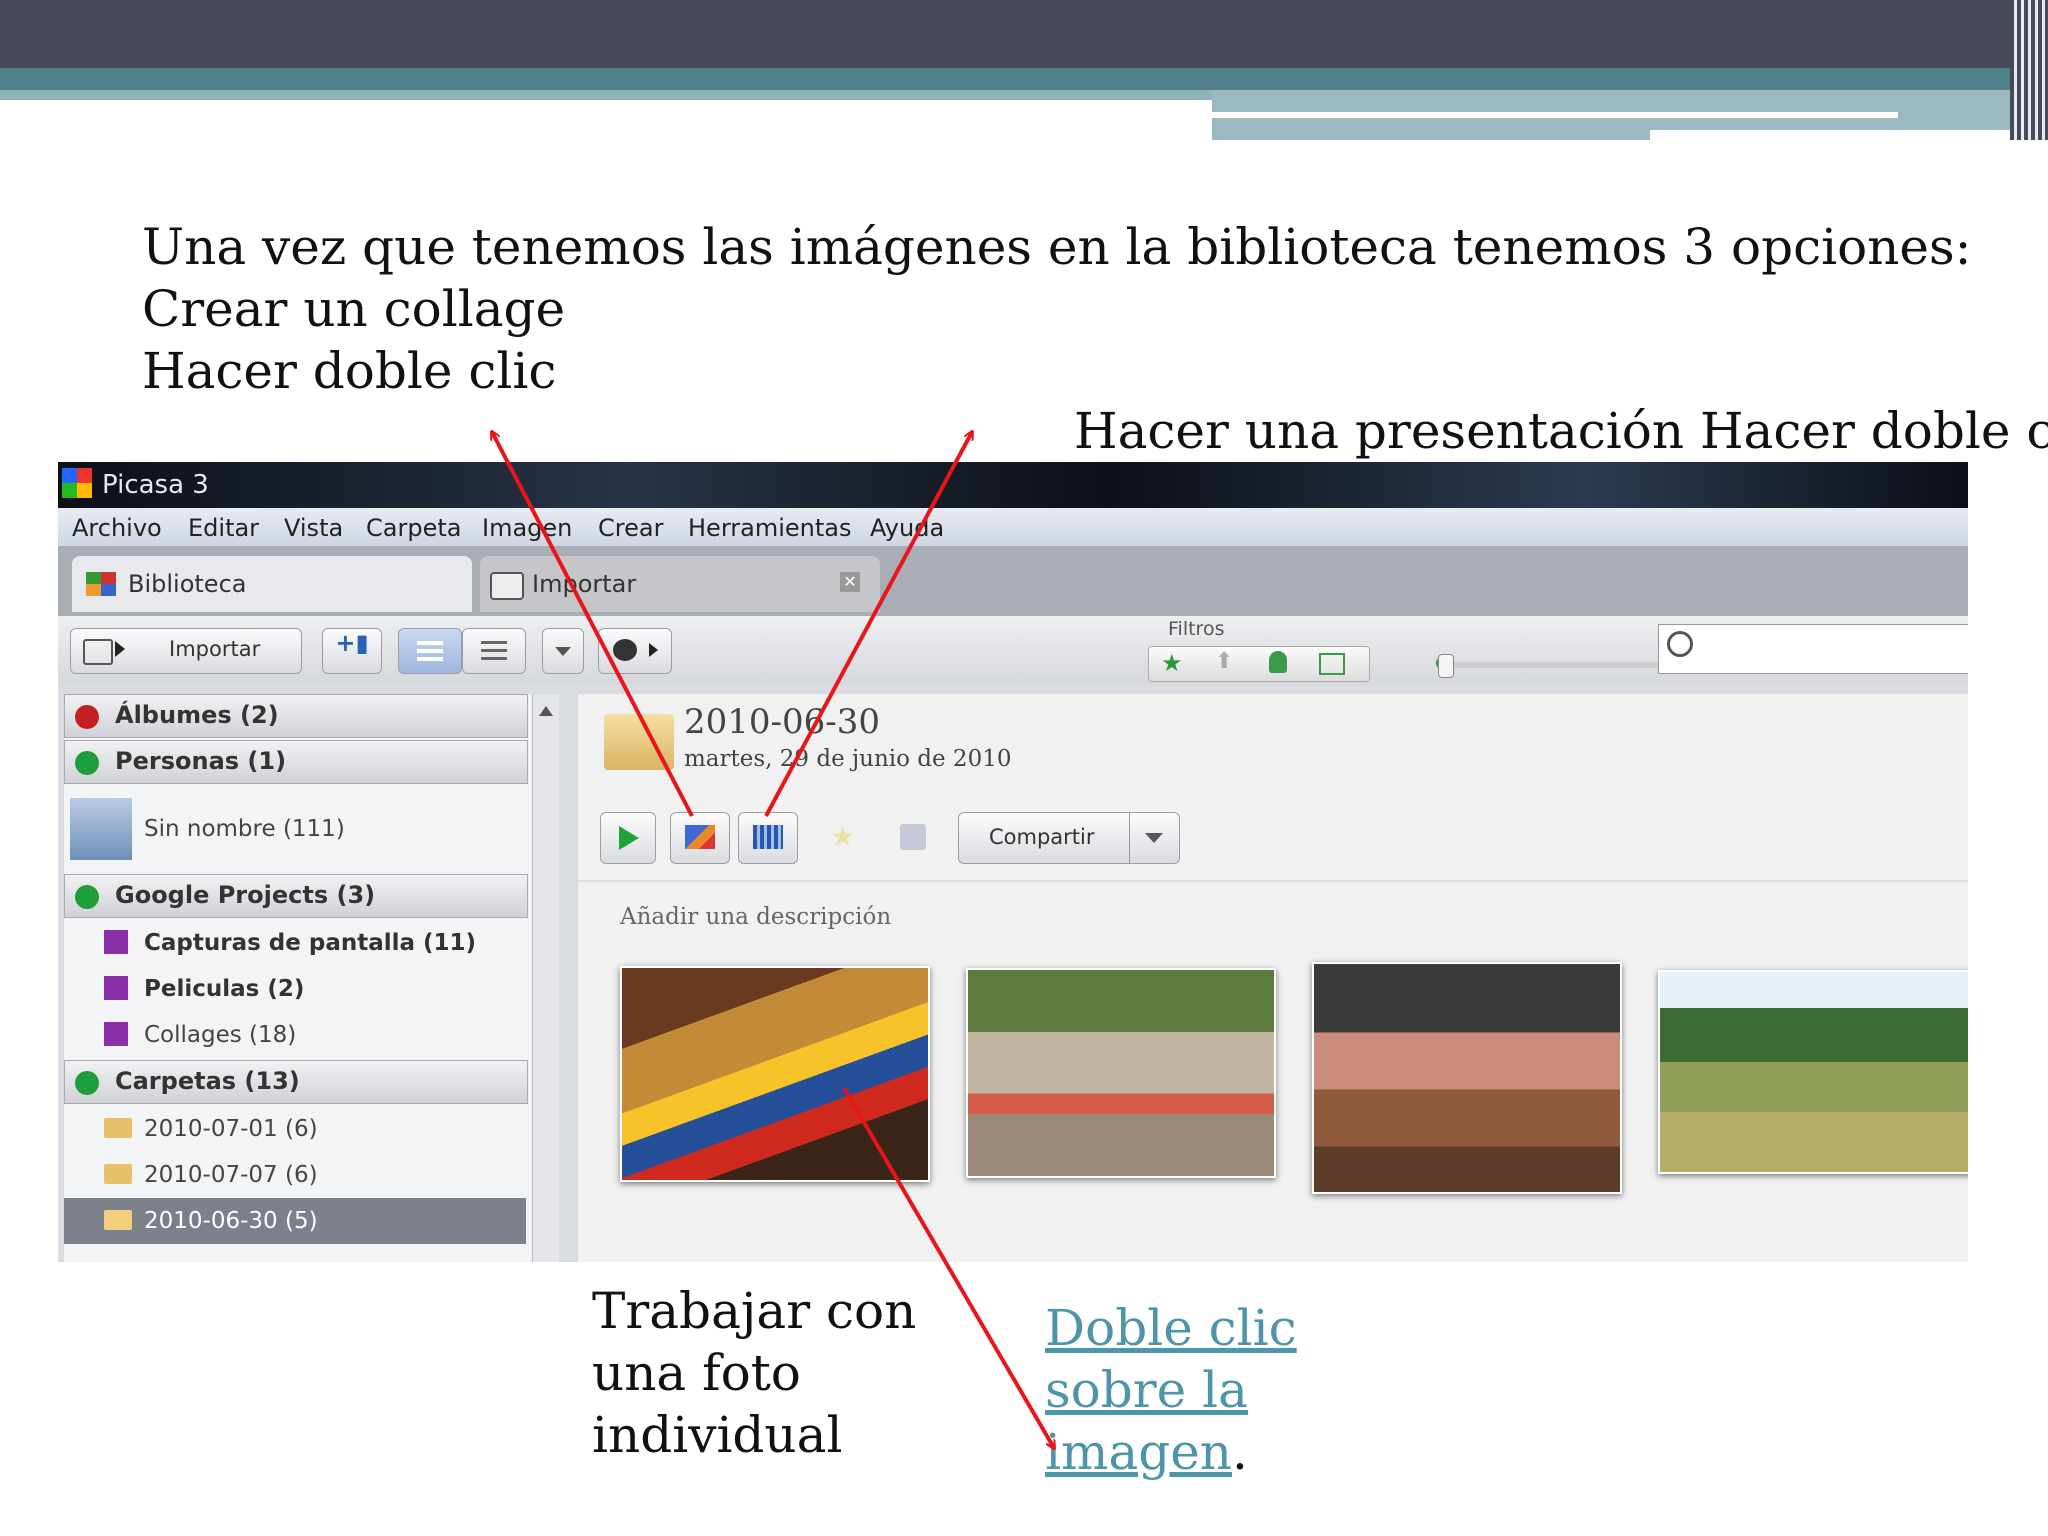 The width and height of the screenshot is (2048, 1536). I want to click on arrow-individual, so click(948, 1267).